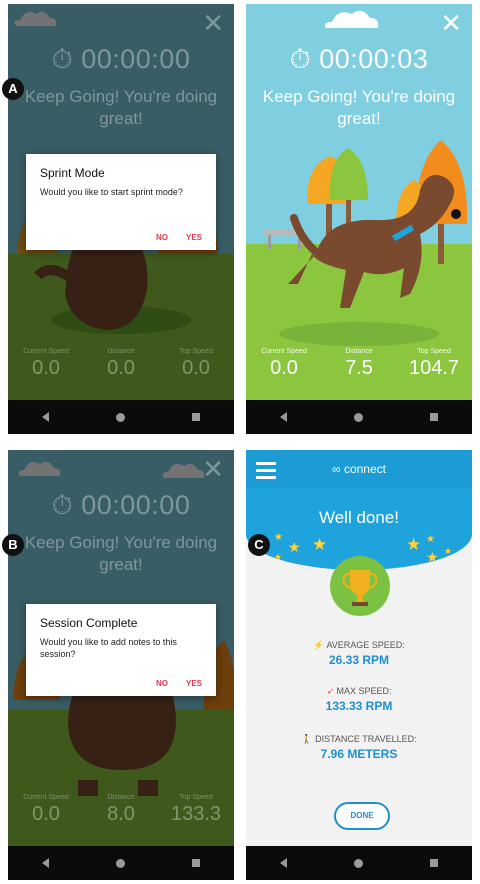 This screenshot has width=480, height=884. I want to click on metric-max-speed: ➶ MAX SPEED: 133.33 RPM, so click(359, 699).